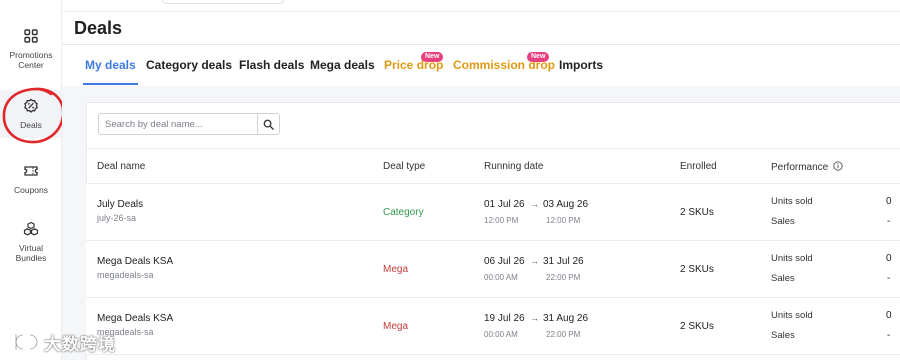 This screenshot has width=900, height=360. Describe the element at coordinates (121, 166) in the screenshot. I see `column-header-deal-name: Deal name` at that location.